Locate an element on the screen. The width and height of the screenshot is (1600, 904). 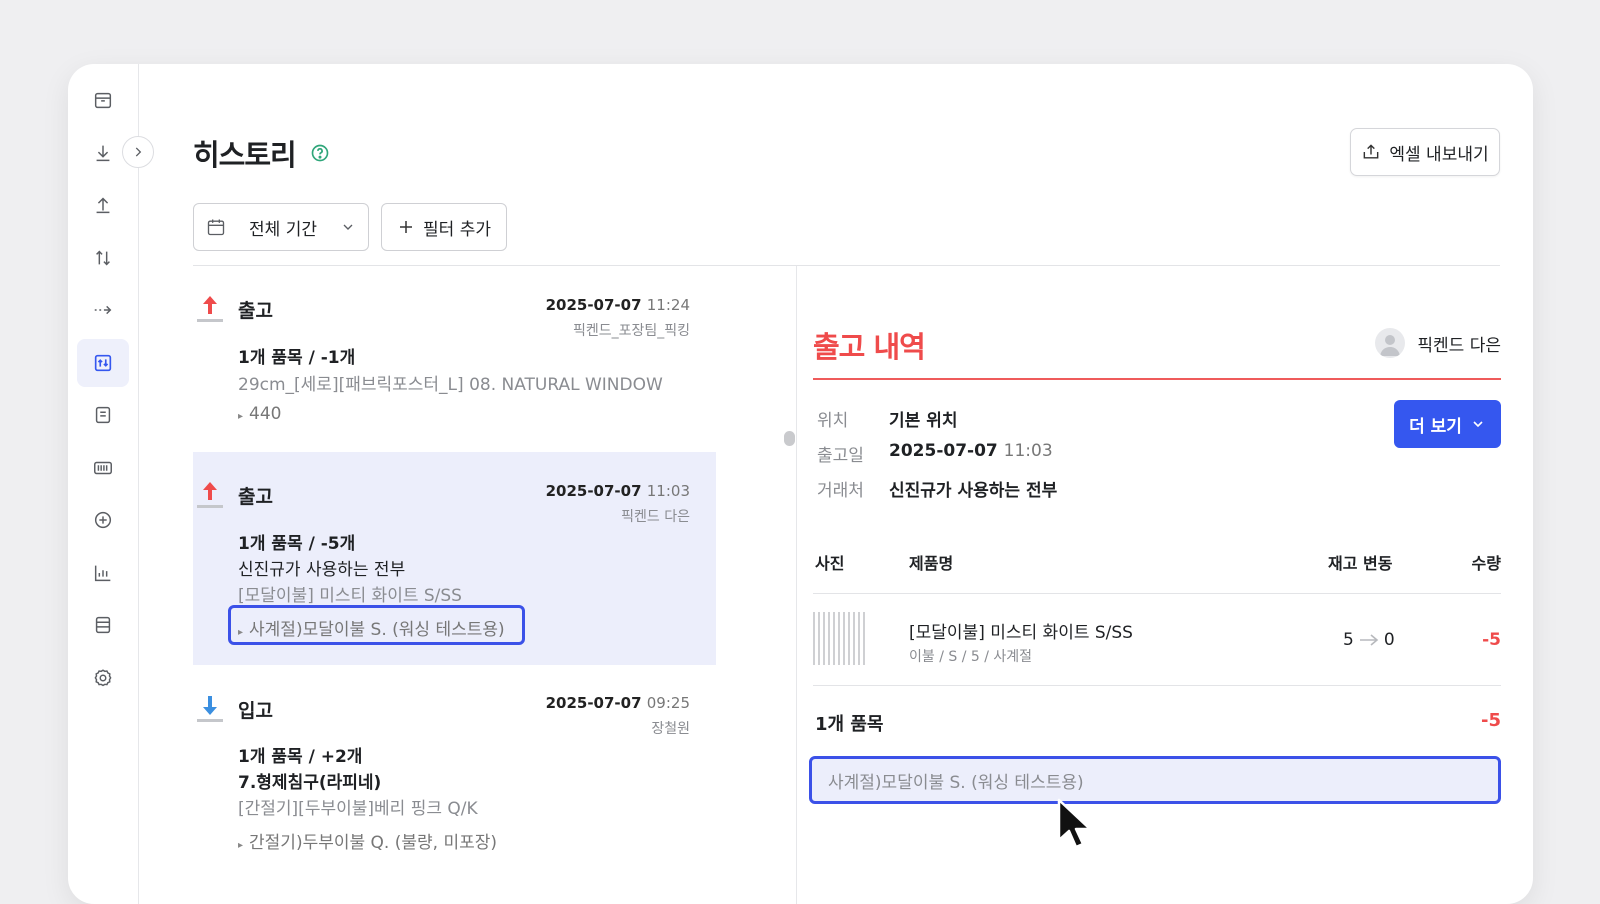
product-name: [모달이불] 미스티 화이트 S/SS is located at coordinates (1021, 630).